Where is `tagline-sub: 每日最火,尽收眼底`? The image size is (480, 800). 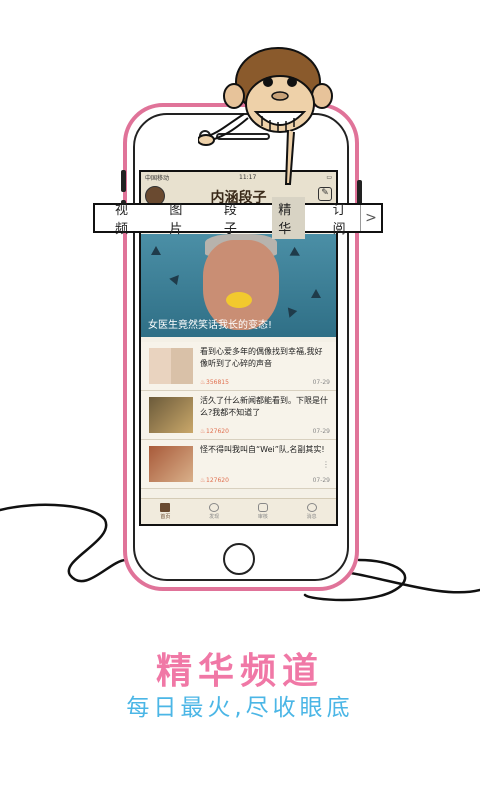 tagline-sub: 每日最火,尽收眼底 is located at coordinates (240, 708).